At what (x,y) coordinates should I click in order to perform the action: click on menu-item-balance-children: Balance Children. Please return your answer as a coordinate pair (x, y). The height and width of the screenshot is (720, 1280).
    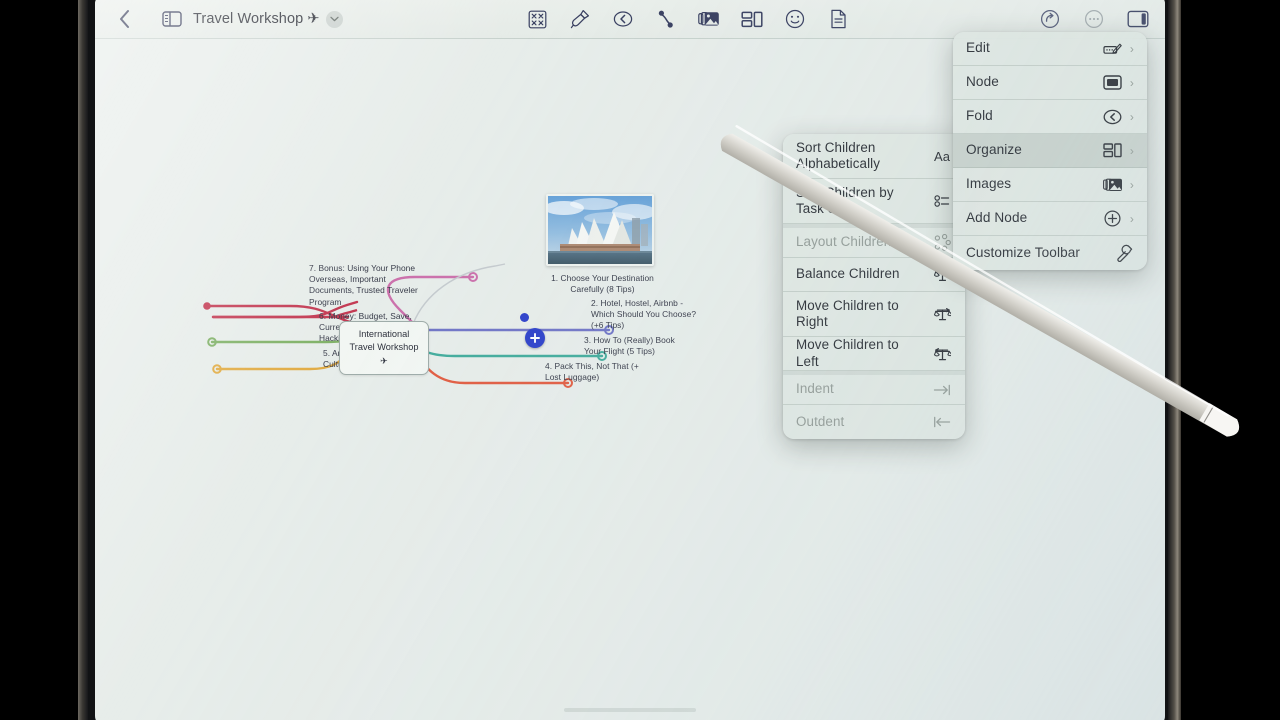
    Looking at the image, I should click on (874, 275).